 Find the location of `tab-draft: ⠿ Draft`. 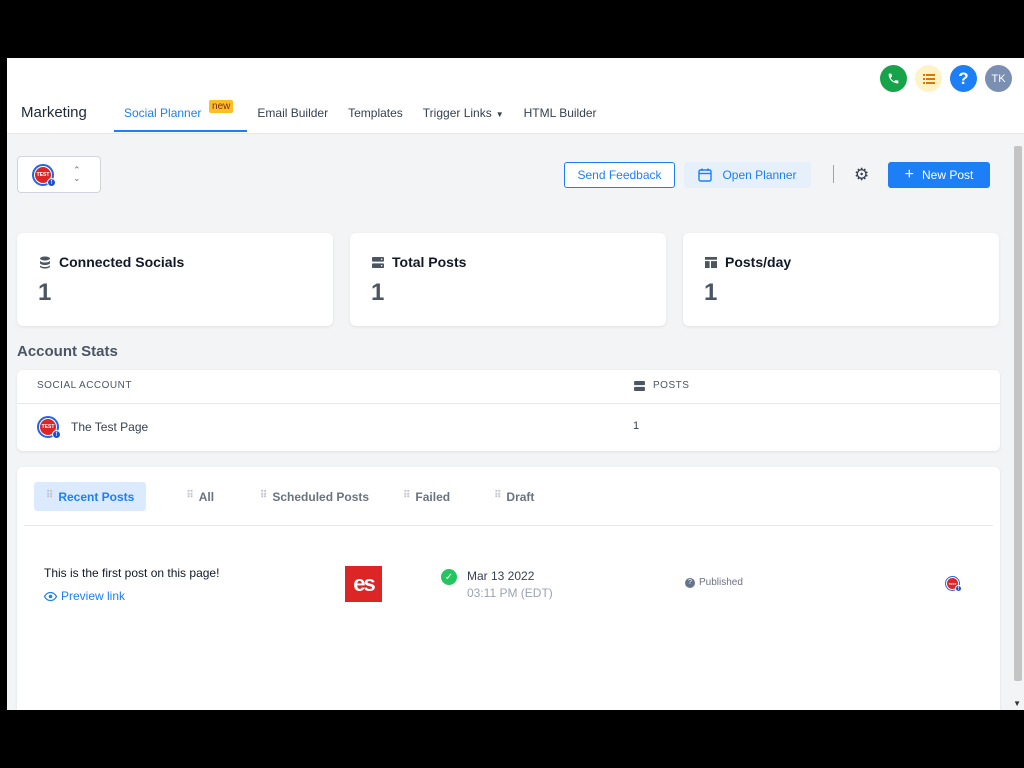

tab-draft: ⠿ Draft is located at coordinates (514, 496).